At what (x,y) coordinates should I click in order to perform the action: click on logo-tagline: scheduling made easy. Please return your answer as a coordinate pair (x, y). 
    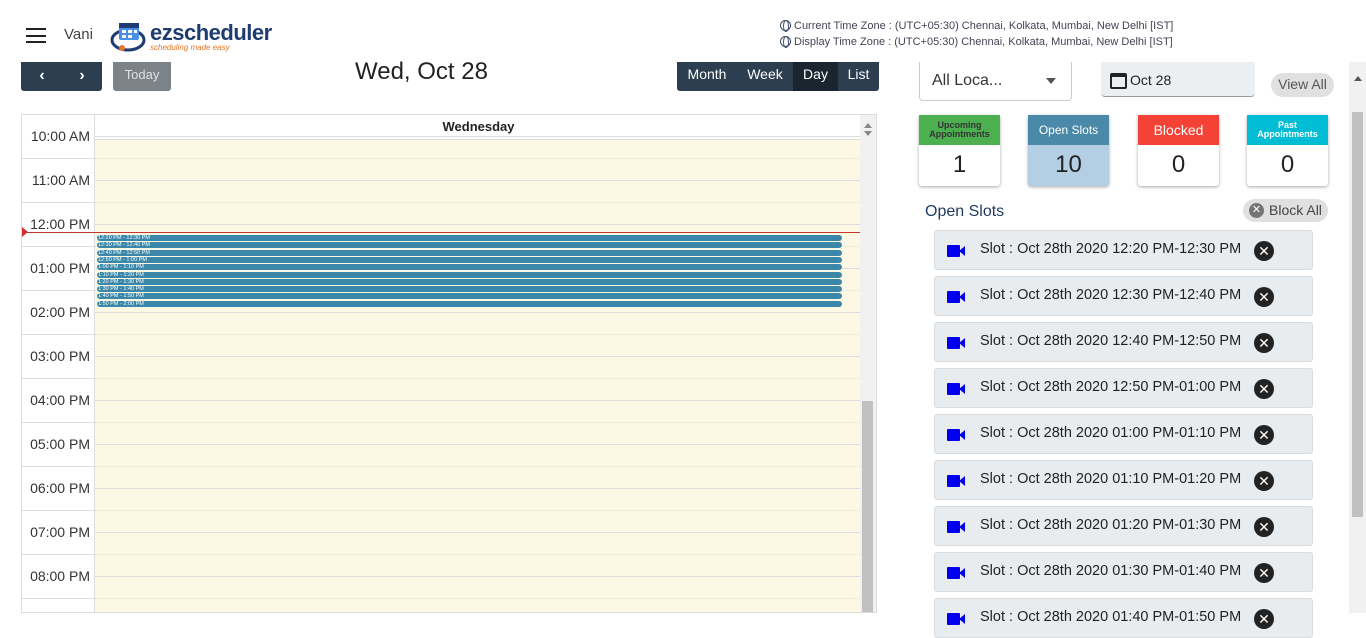
    Looking at the image, I should click on (190, 47).